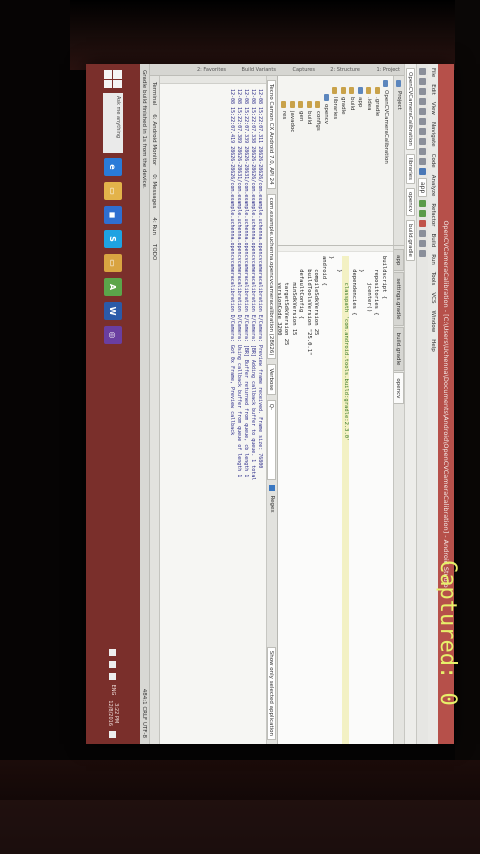 The height and width of the screenshot is (854, 480). I want to click on tree-node: .gradle, so click(377, 160).